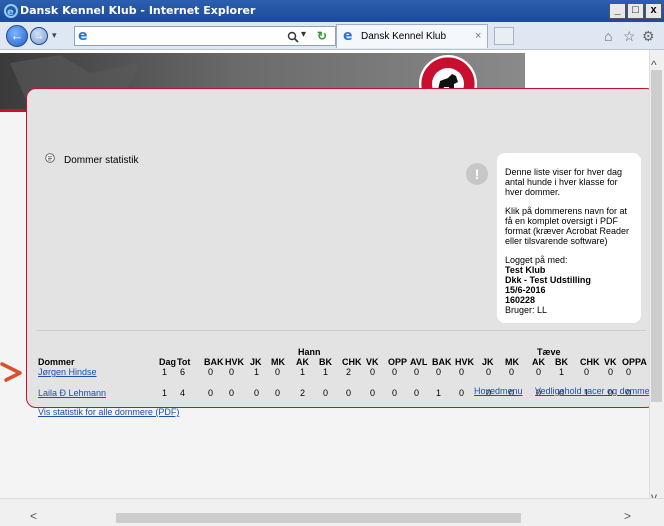 Image resolution: width=664 pixels, height=526 pixels. Describe the element at coordinates (498, 391) in the screenshot. I see `link-hovedmenu: Hovedmenu` at that location.